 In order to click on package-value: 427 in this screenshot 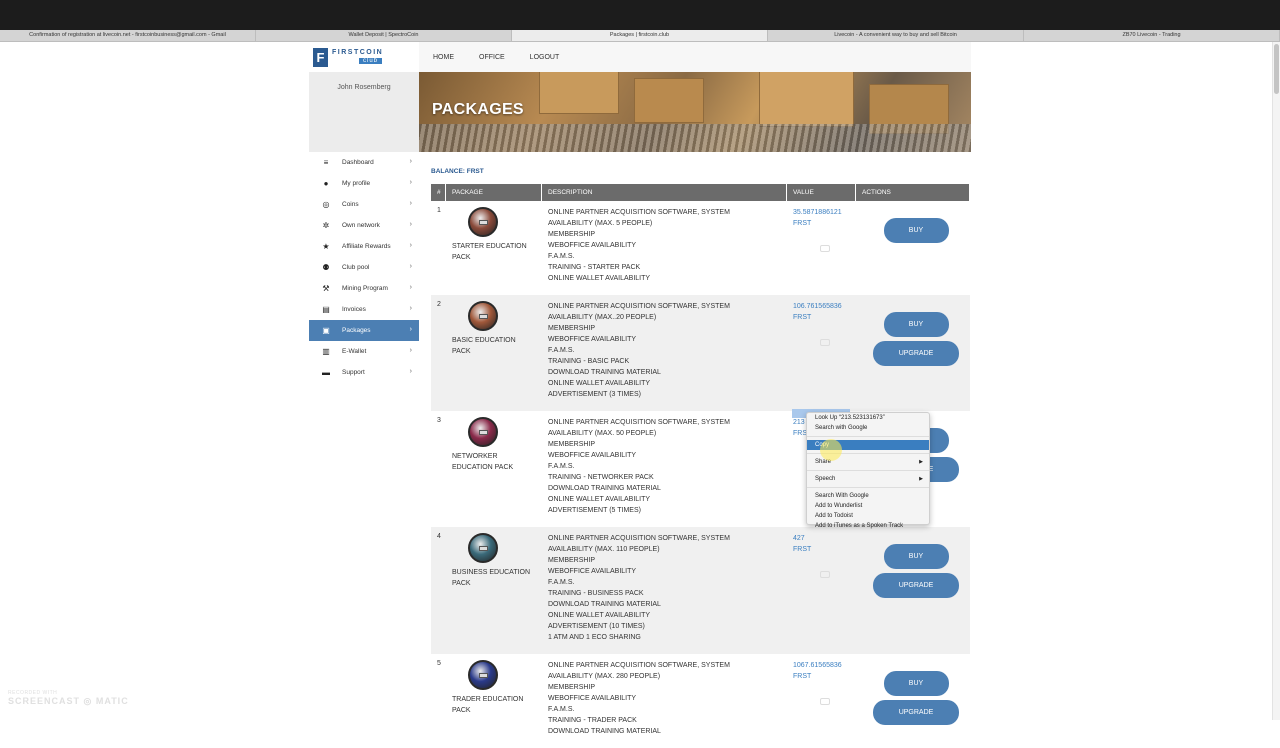, I will do `click(824, 538)`.